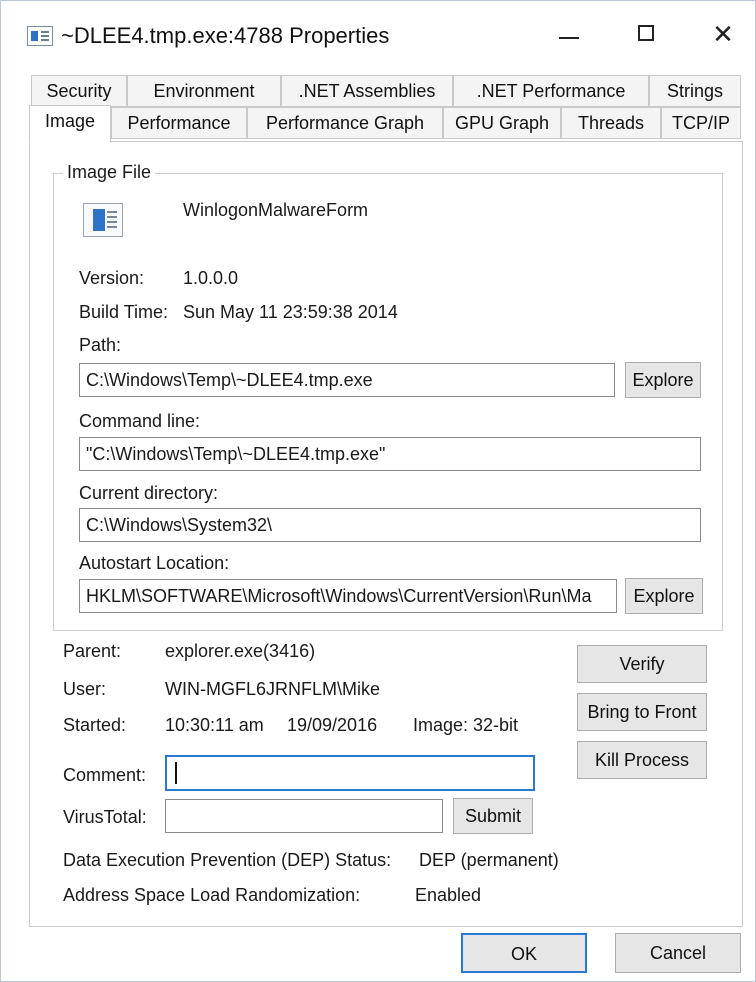 The height and width of the screenshot is (982, 756). I want to click on minimize-icon, so click(569, 38).